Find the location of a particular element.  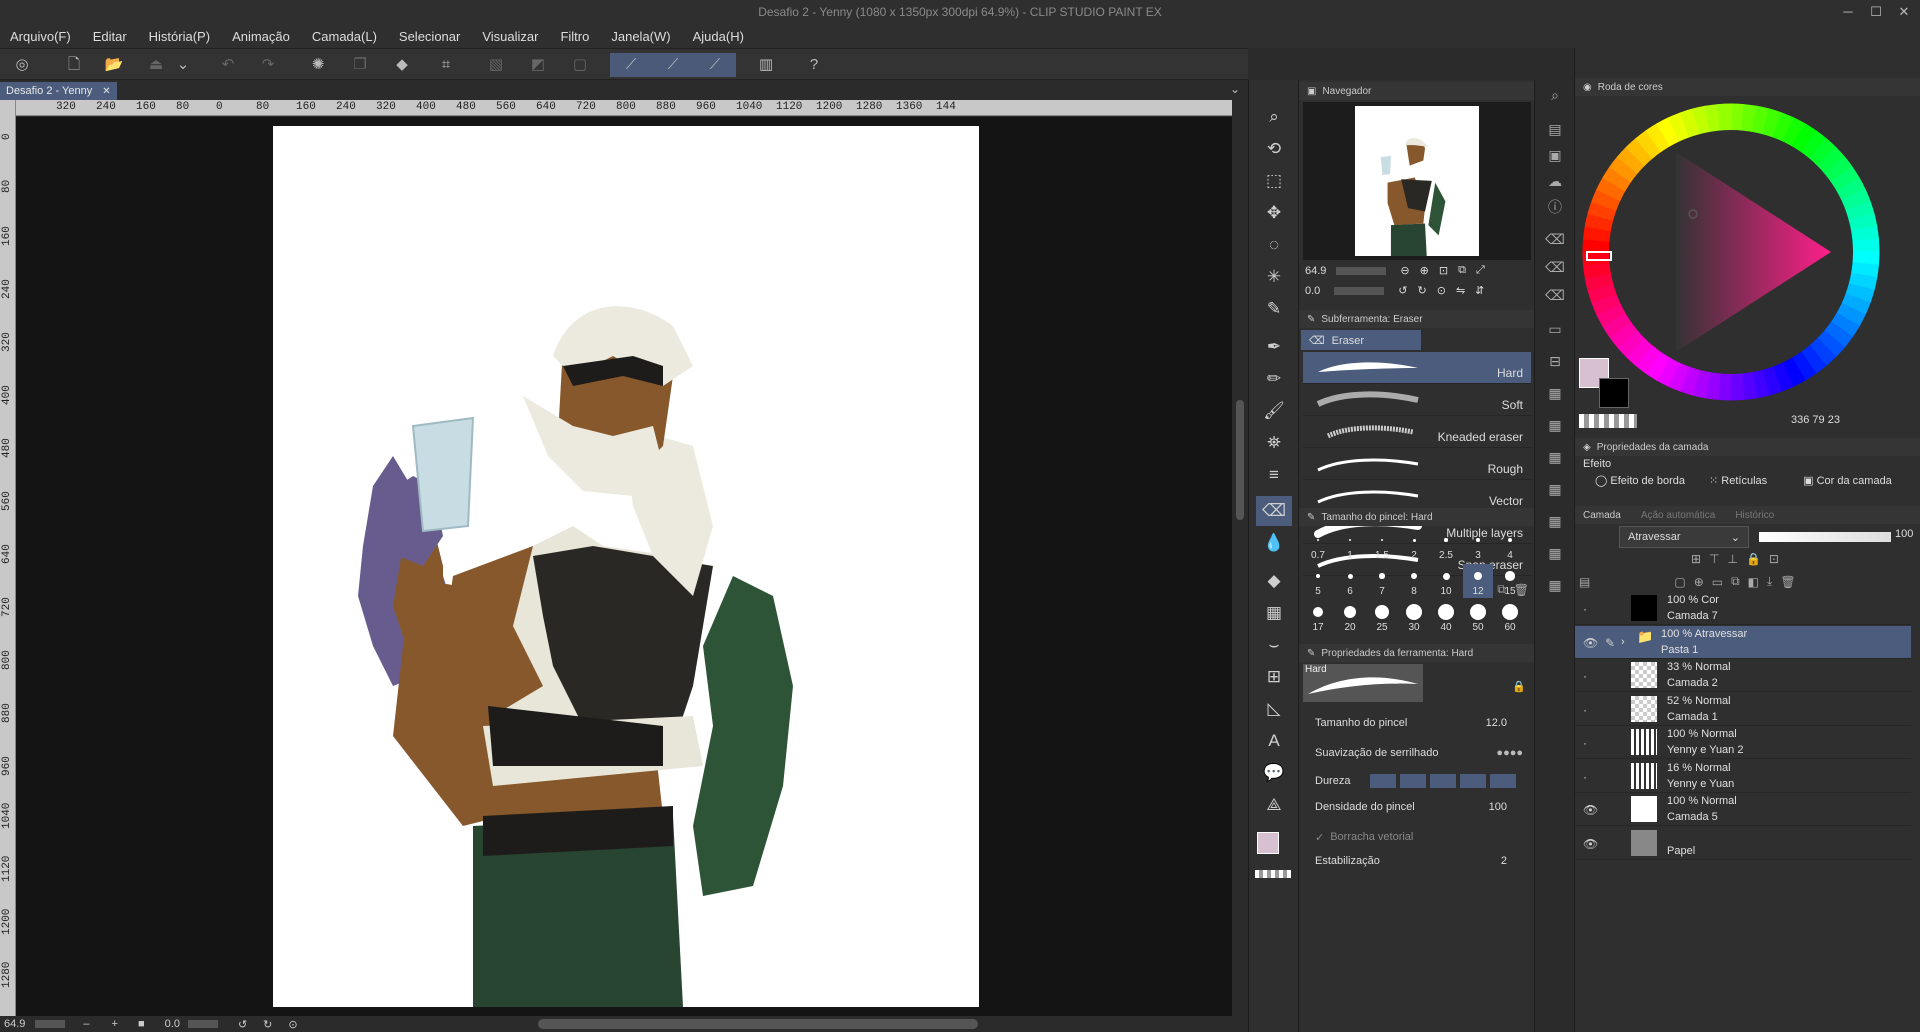

trash-icon: 🗑 is located at coordinates (1787, 582).